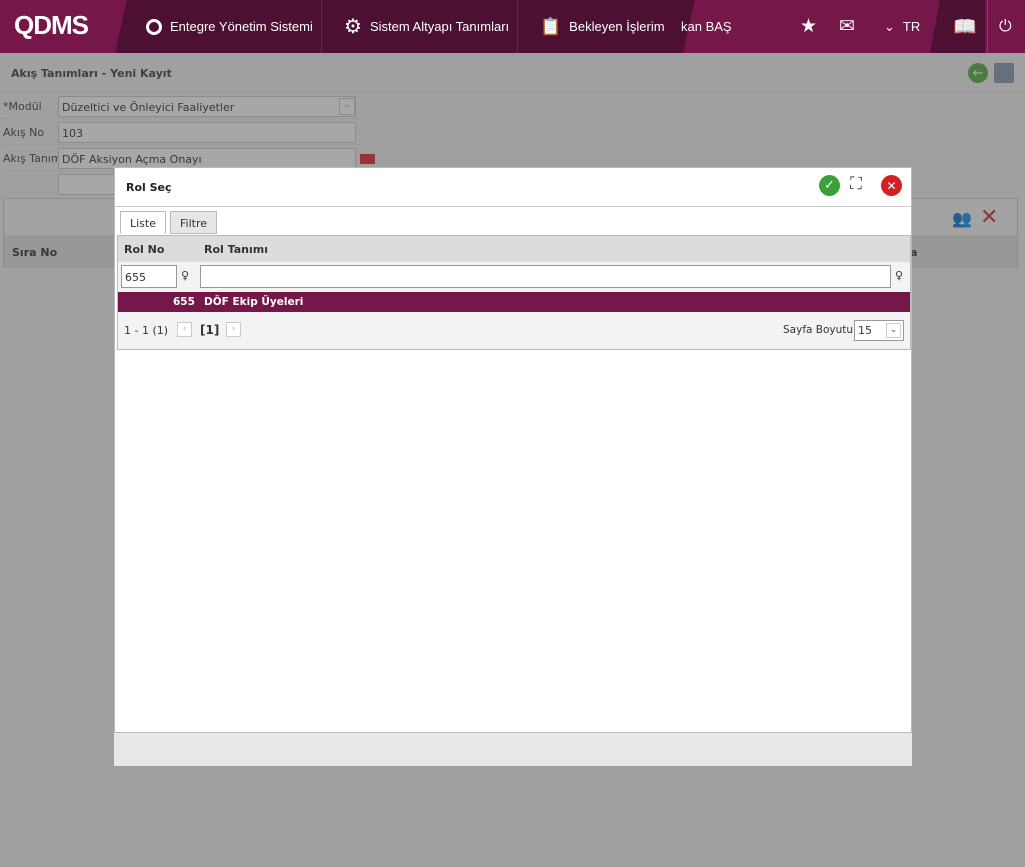 This screenshot has width=1025, height=867. I want to click on page-size-label: Sayfa Boyutu:, so click(820, 330).